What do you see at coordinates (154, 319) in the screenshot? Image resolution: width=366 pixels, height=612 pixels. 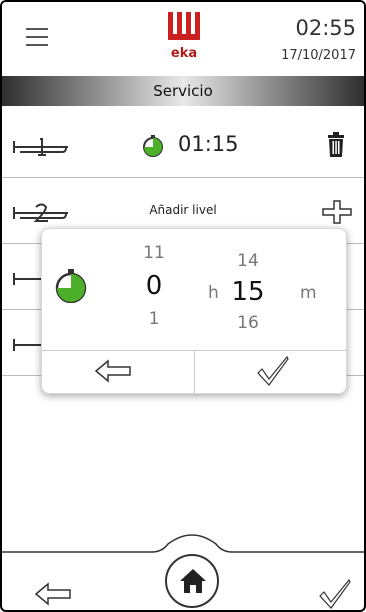 I see `hours-next: 1` at bounding box center [154, 319].